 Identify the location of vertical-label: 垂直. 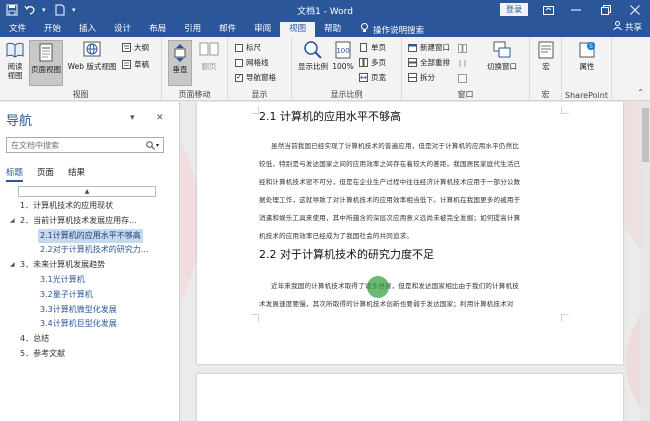
(180, 69).